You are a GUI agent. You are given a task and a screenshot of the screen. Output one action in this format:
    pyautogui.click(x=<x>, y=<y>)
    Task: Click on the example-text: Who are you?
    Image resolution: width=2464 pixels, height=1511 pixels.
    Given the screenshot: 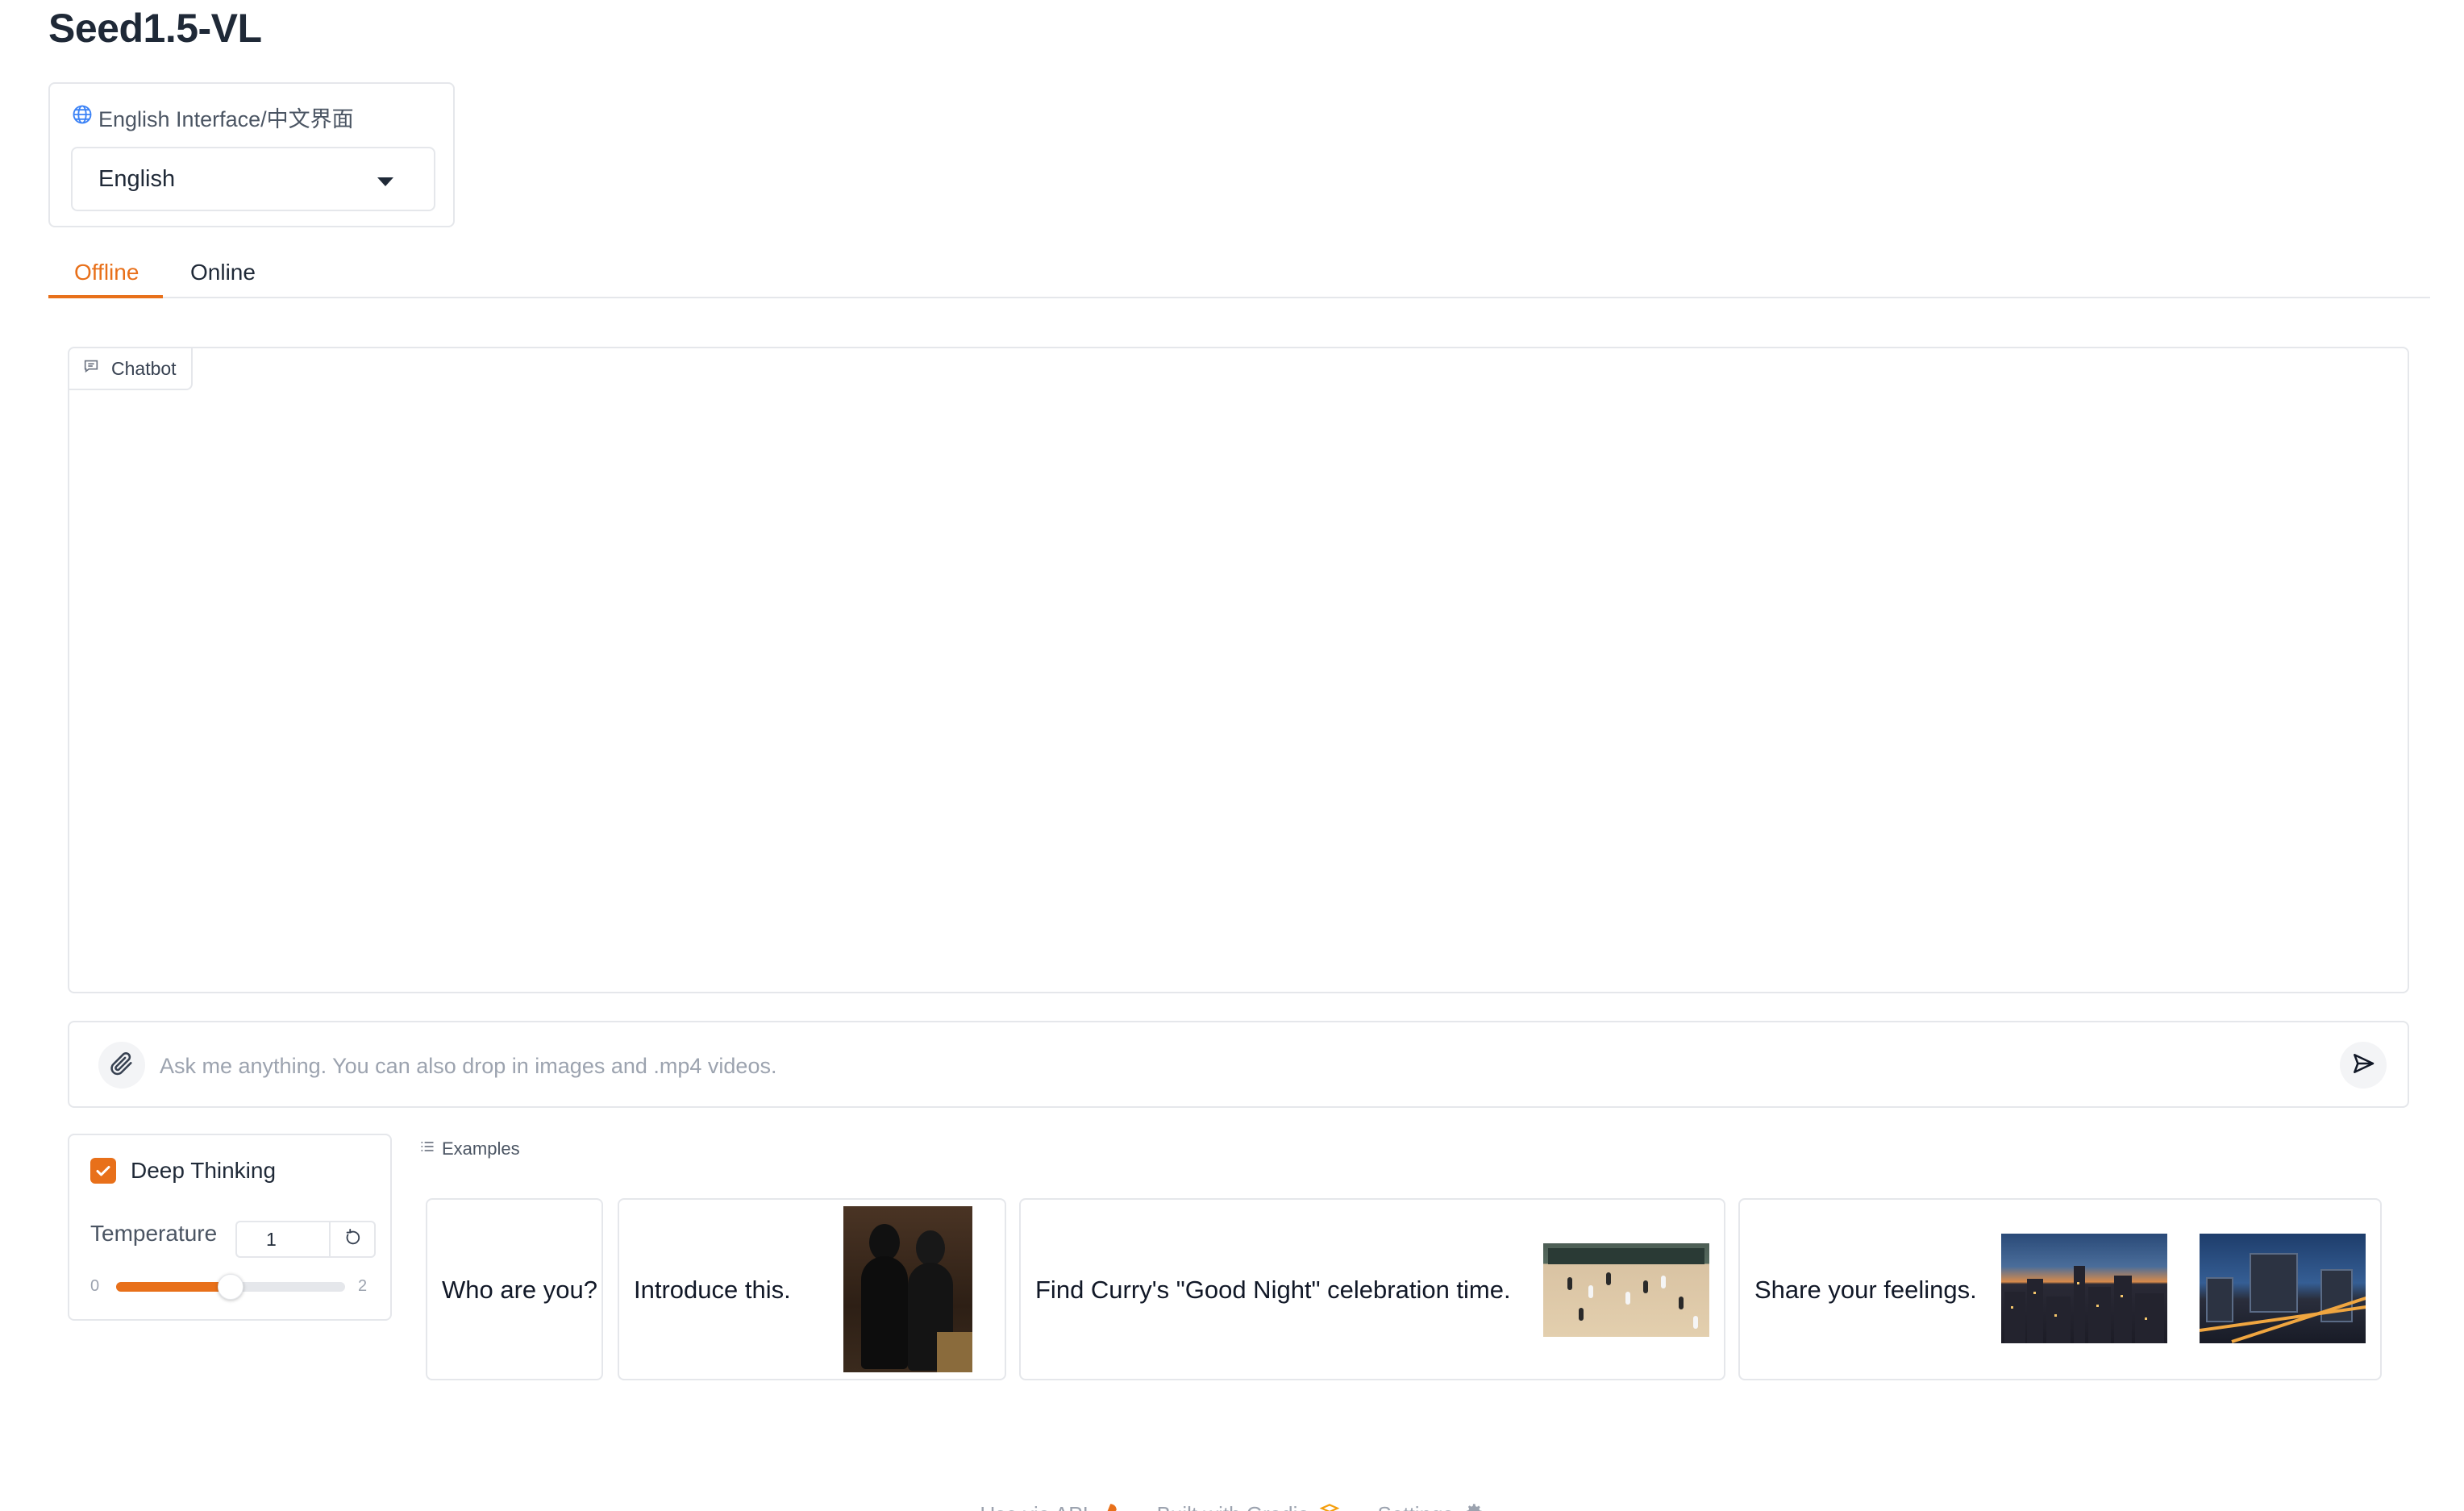 What is the action you would take?
    pyautogui.click(x=519, y=1290)
    